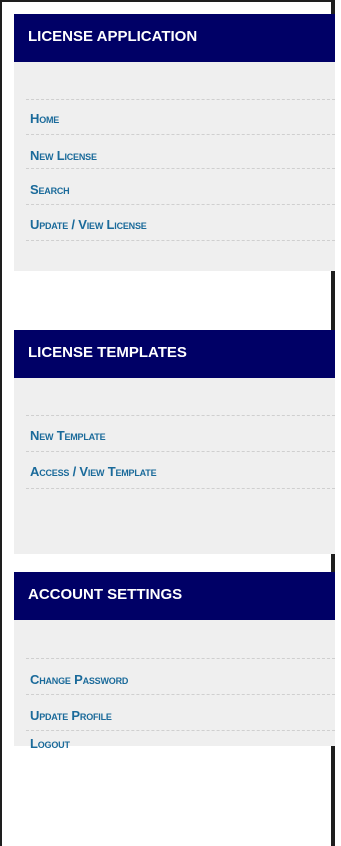  What do you see at coordinates (88, 224) in the screenshot?
I see `nav-link-update-view-license: Update / View License` at bounding box center [88, 224].